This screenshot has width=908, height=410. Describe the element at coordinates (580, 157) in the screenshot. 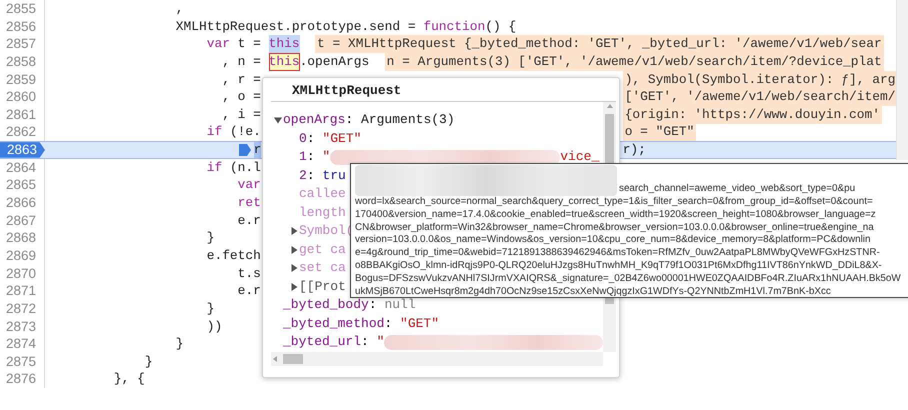

I see `property-value: vice_` at that location.